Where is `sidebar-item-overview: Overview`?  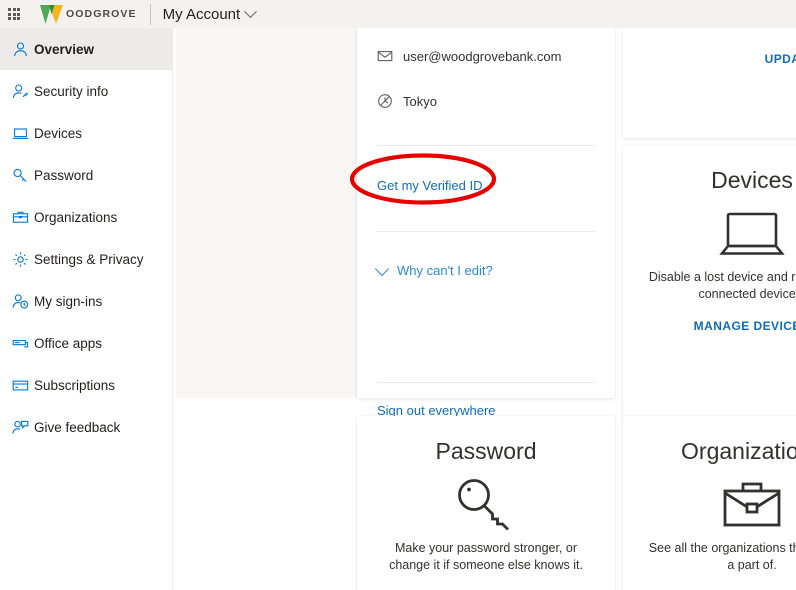
sidebar-item-overview: Overview is located at coordinates (86, 49).